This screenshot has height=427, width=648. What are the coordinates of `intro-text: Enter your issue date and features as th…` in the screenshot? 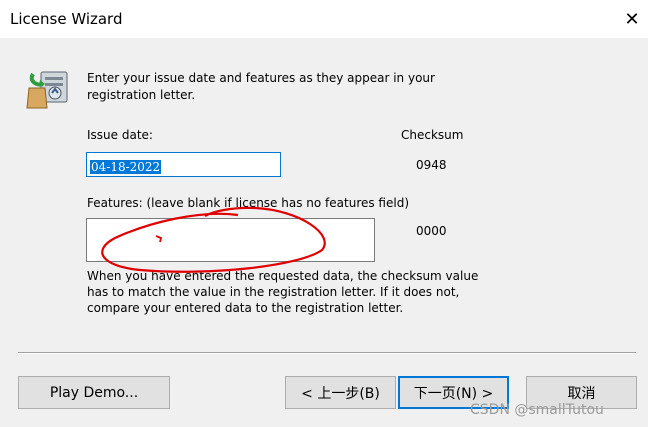 It's located at (261, 86).